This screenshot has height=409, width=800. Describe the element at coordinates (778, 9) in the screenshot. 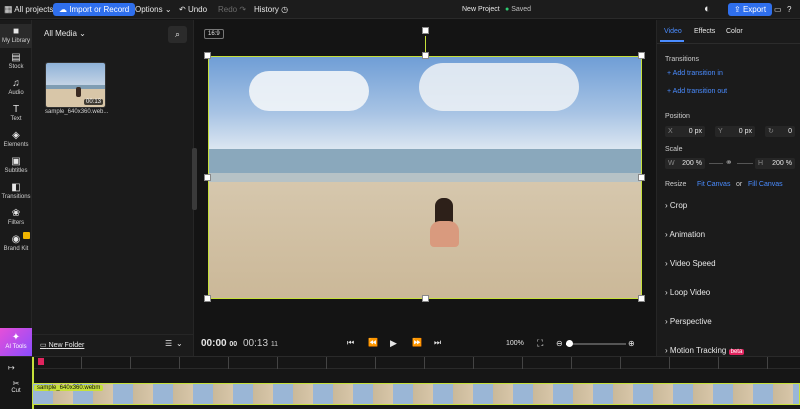

I see `chat-icon: ▭` at that location.